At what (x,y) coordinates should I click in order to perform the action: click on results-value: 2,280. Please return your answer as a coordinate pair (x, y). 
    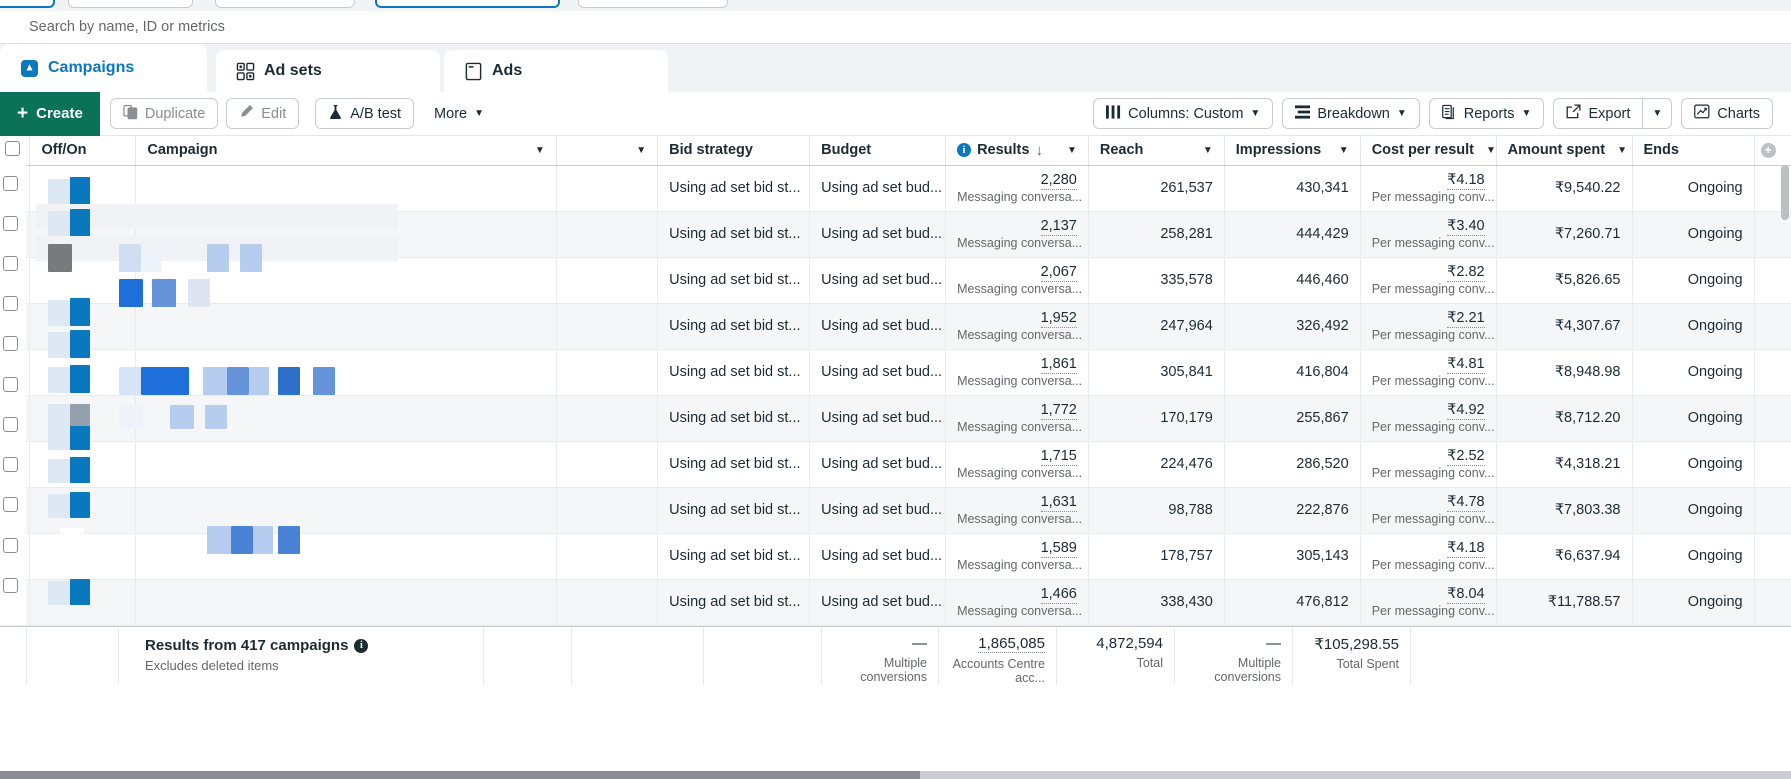
    Looking at the image, I should click on (1058, 180).